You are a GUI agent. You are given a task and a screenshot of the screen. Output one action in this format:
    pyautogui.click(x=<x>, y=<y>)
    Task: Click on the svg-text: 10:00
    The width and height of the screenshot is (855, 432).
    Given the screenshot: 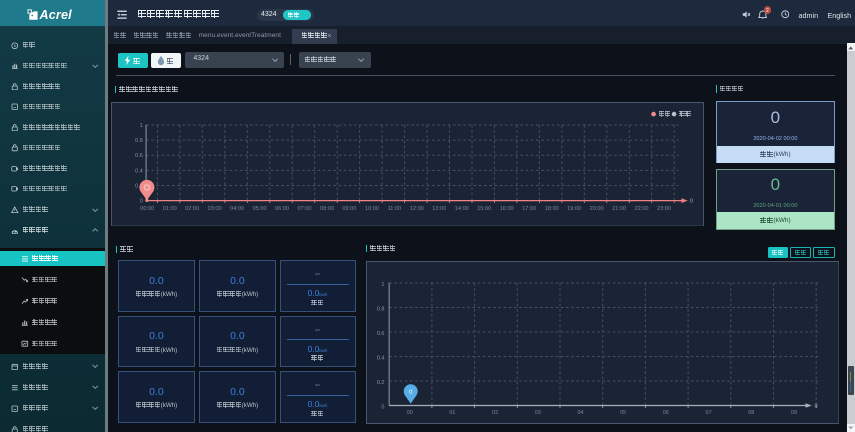 What is the action you would take?
    pyautogui.click(x=372, y=209)
    